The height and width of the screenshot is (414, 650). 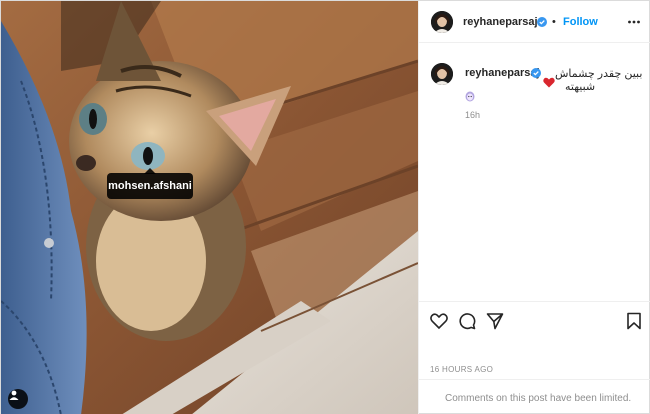 I want to click on caption-username: reyhaneparsaj, so click(x=502, y=73).